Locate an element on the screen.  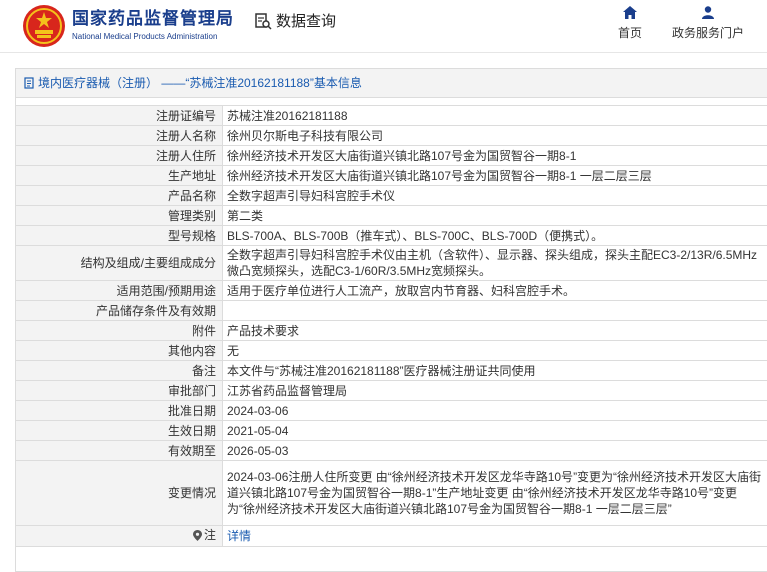
nav-home-label: 首页 is located at coordinates (630, 33).